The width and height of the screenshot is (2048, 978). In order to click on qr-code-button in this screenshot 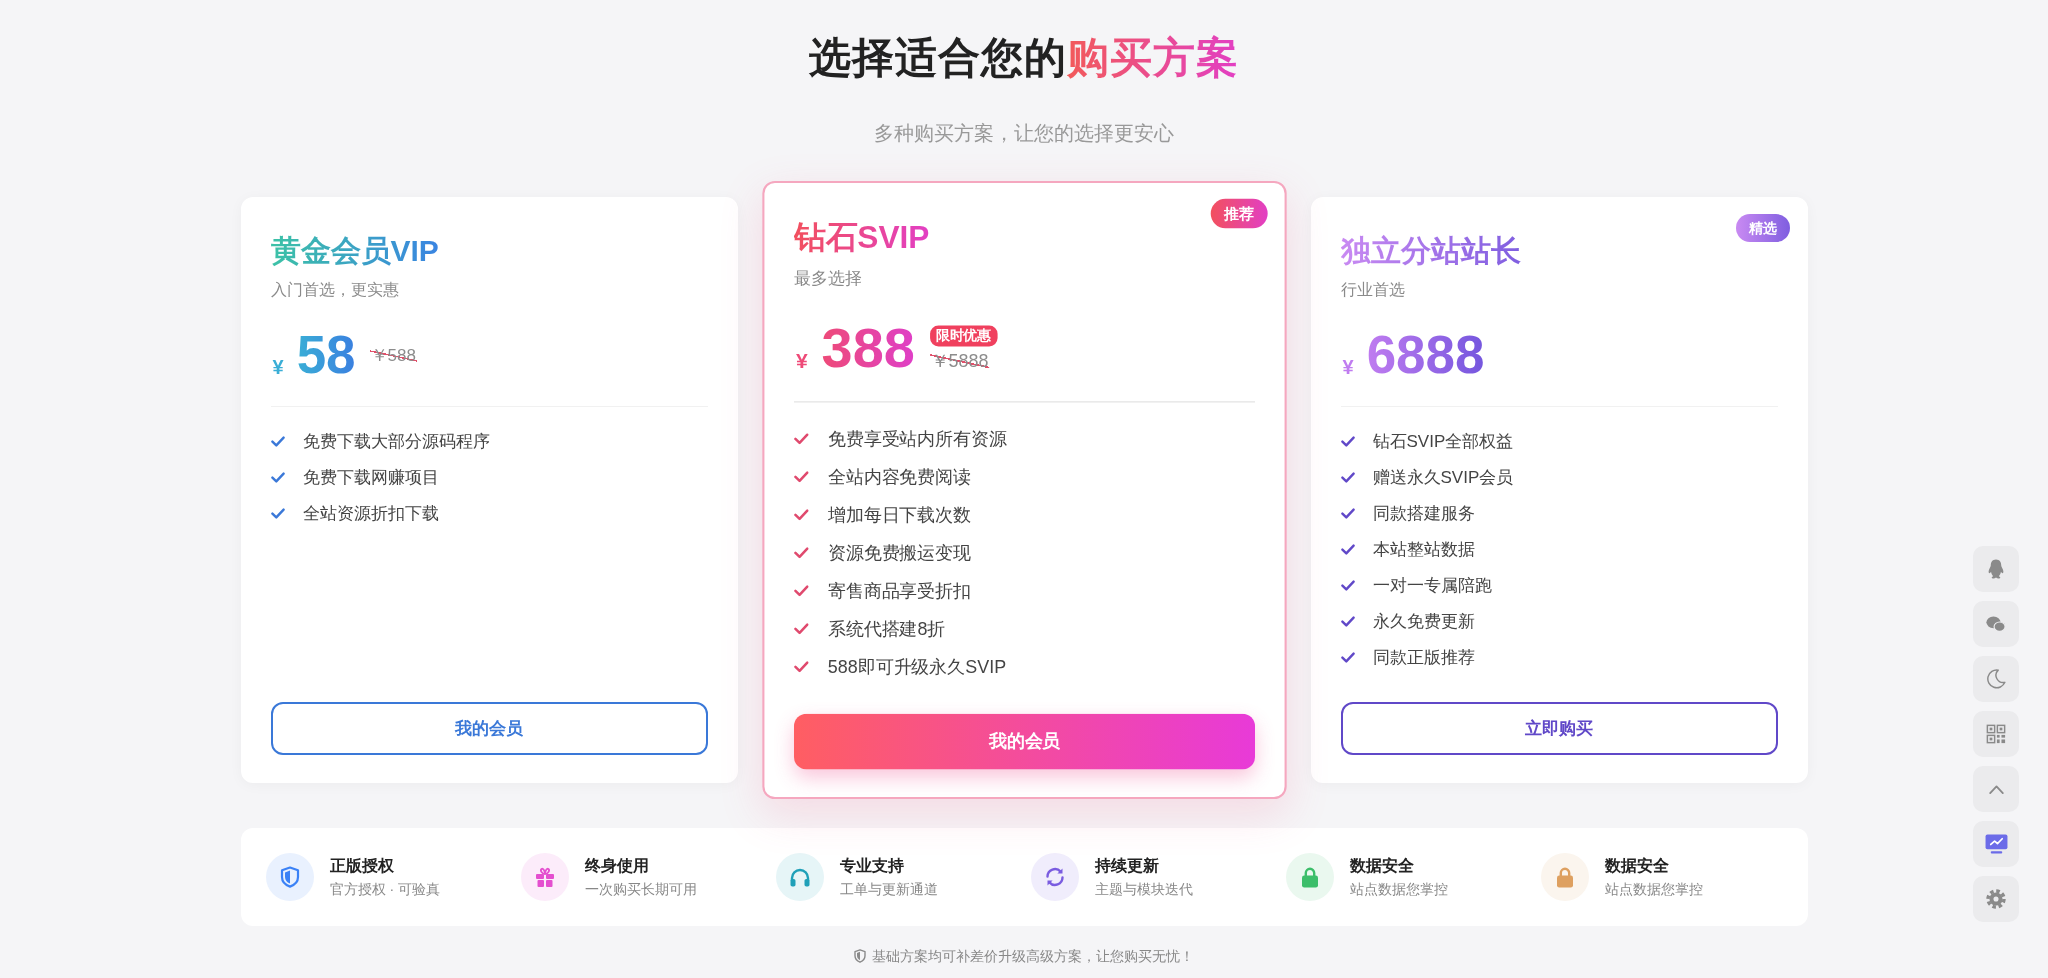, I will do `click(1996, 734)`.